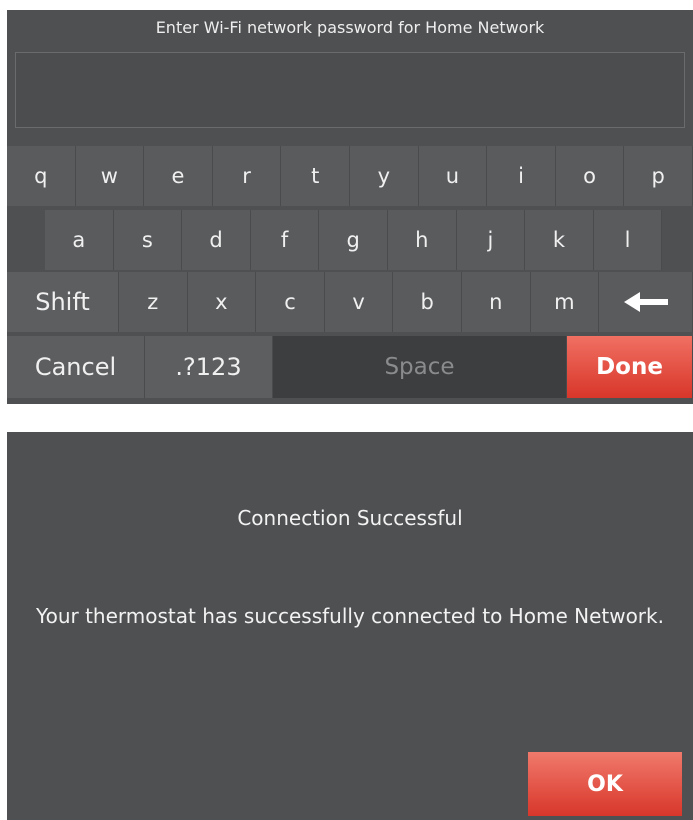  I want to click on left-arrow-icon, so click(645, 302).